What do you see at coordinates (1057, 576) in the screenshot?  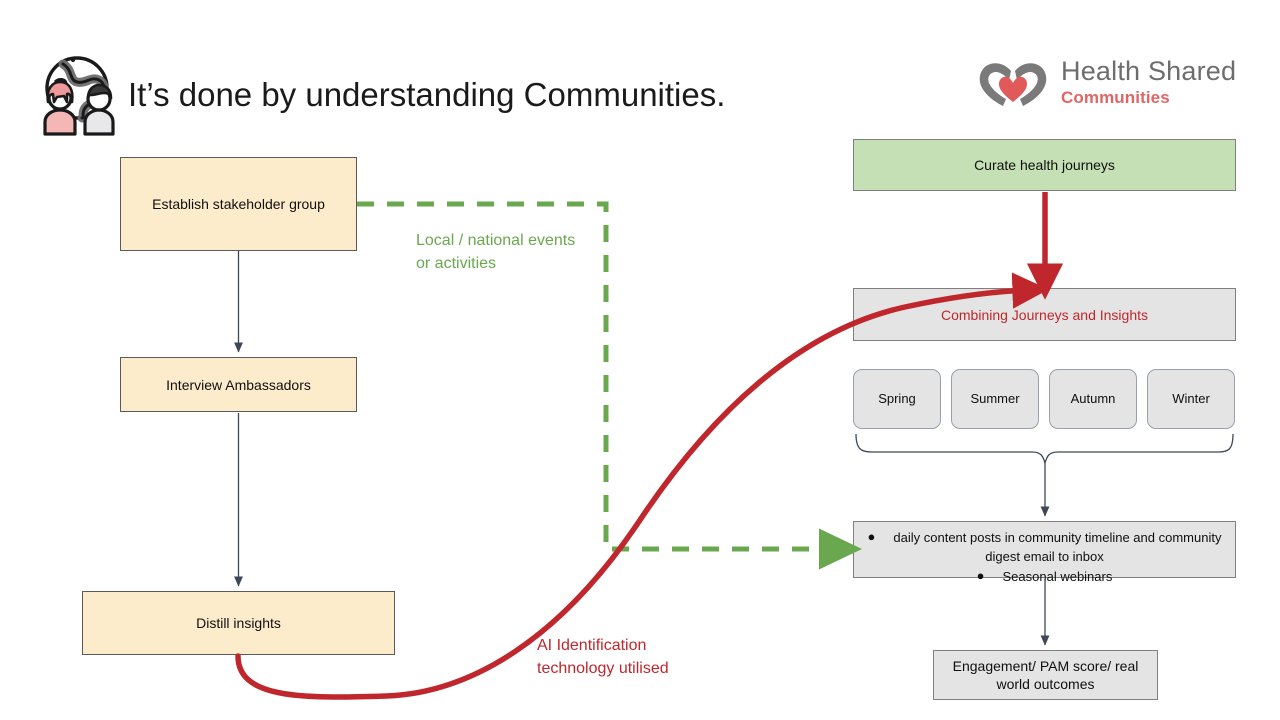 I see `list-item-label: Seasonal webinars` at bounding box center [1057, 576].